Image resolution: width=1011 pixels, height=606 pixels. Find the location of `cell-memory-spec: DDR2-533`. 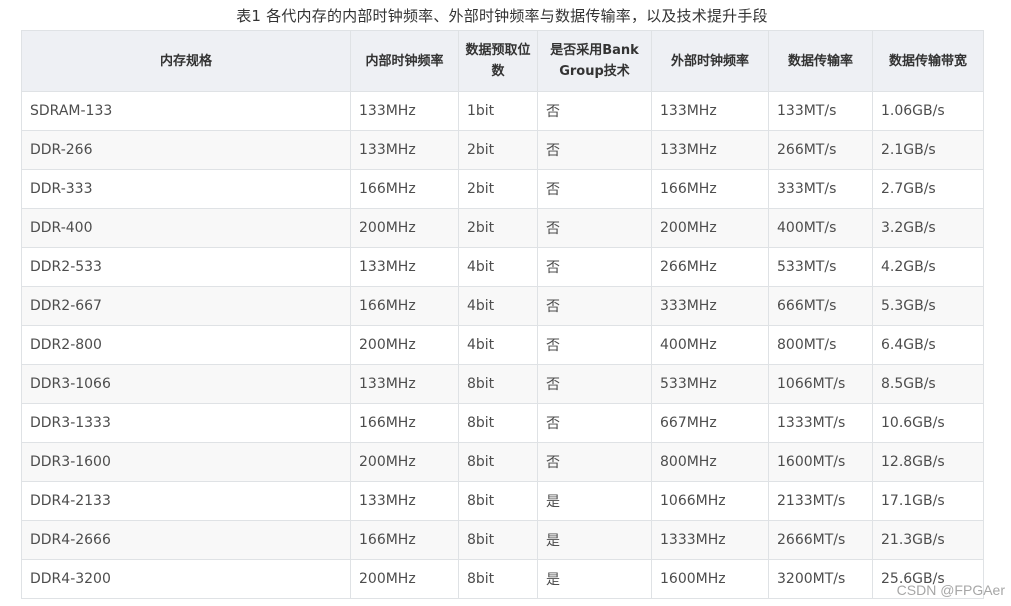

cell-memory-spec: DDR2-533 is located at coordinates (186, 267).